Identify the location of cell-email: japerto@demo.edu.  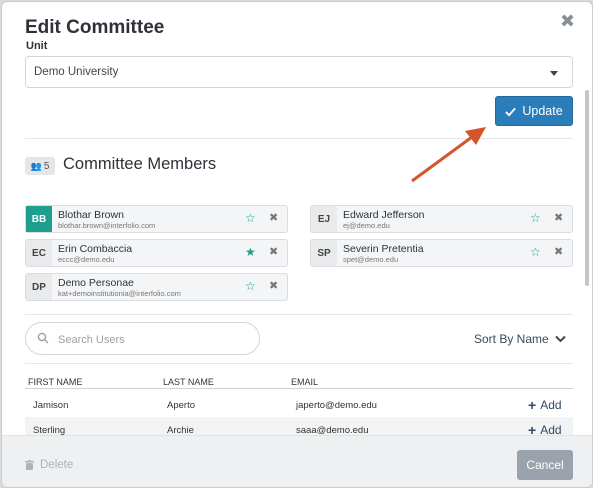
(336, 405).